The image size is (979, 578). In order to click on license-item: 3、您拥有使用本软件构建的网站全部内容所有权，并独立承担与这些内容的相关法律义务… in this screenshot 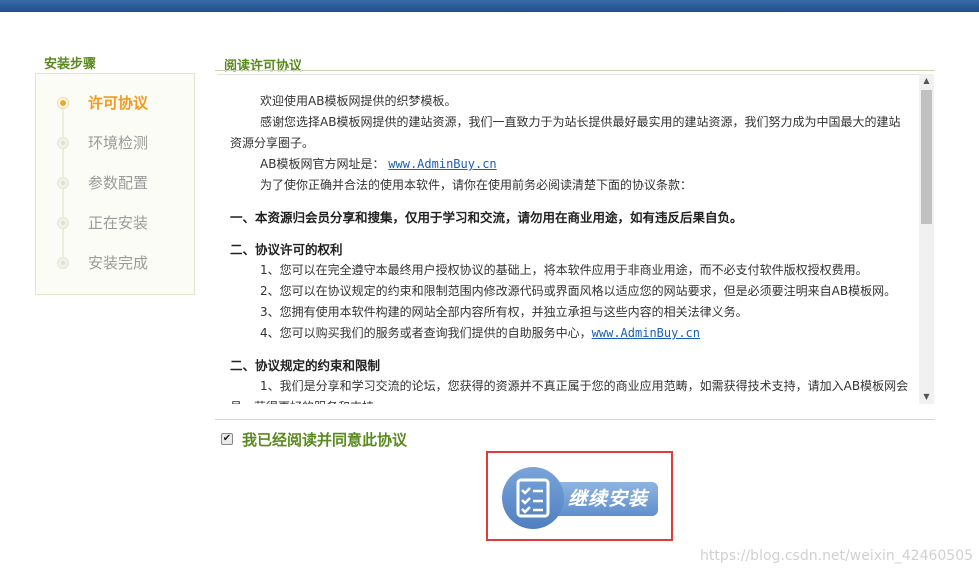, I will do `click(504, 312)`.